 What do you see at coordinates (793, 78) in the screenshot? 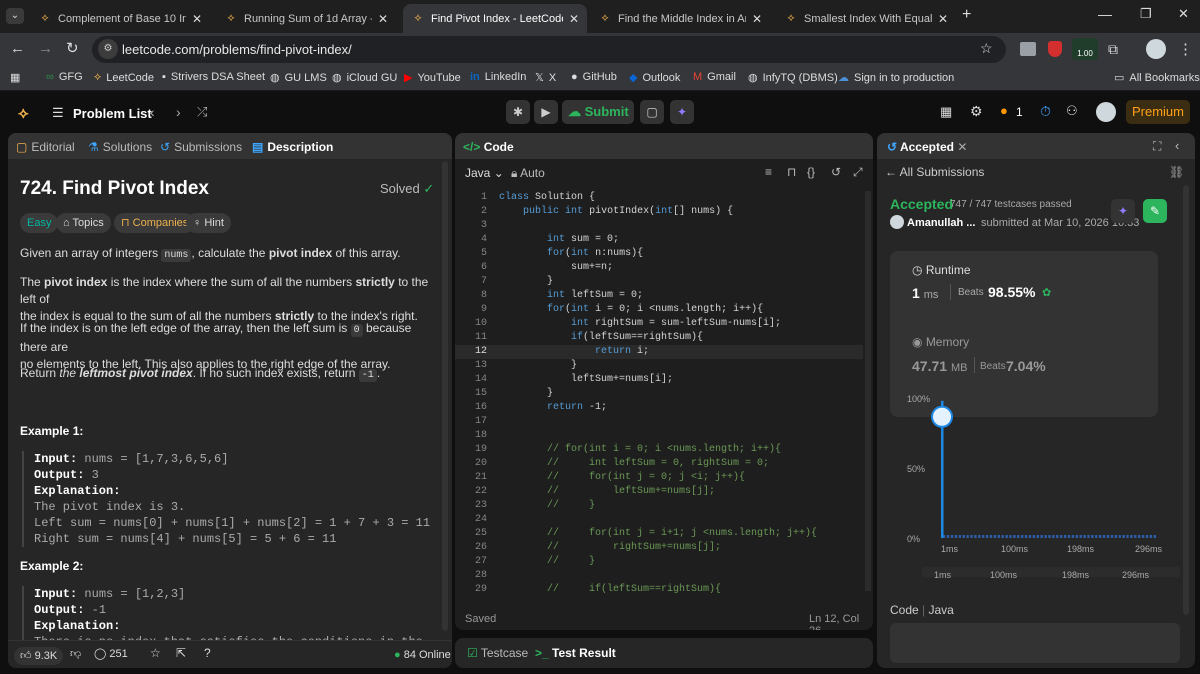
I see `bookmark-infytq: ◍ InfyTQ (DBMS)` at bounding box center [793, 78].